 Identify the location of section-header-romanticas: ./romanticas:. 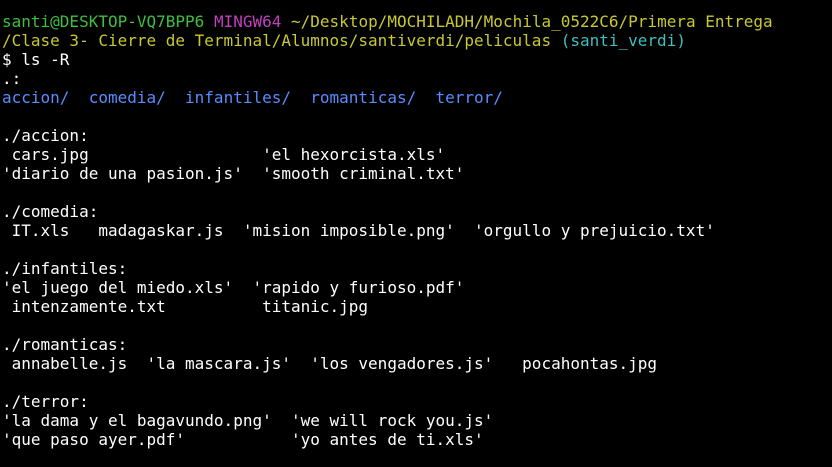
(65, 344).